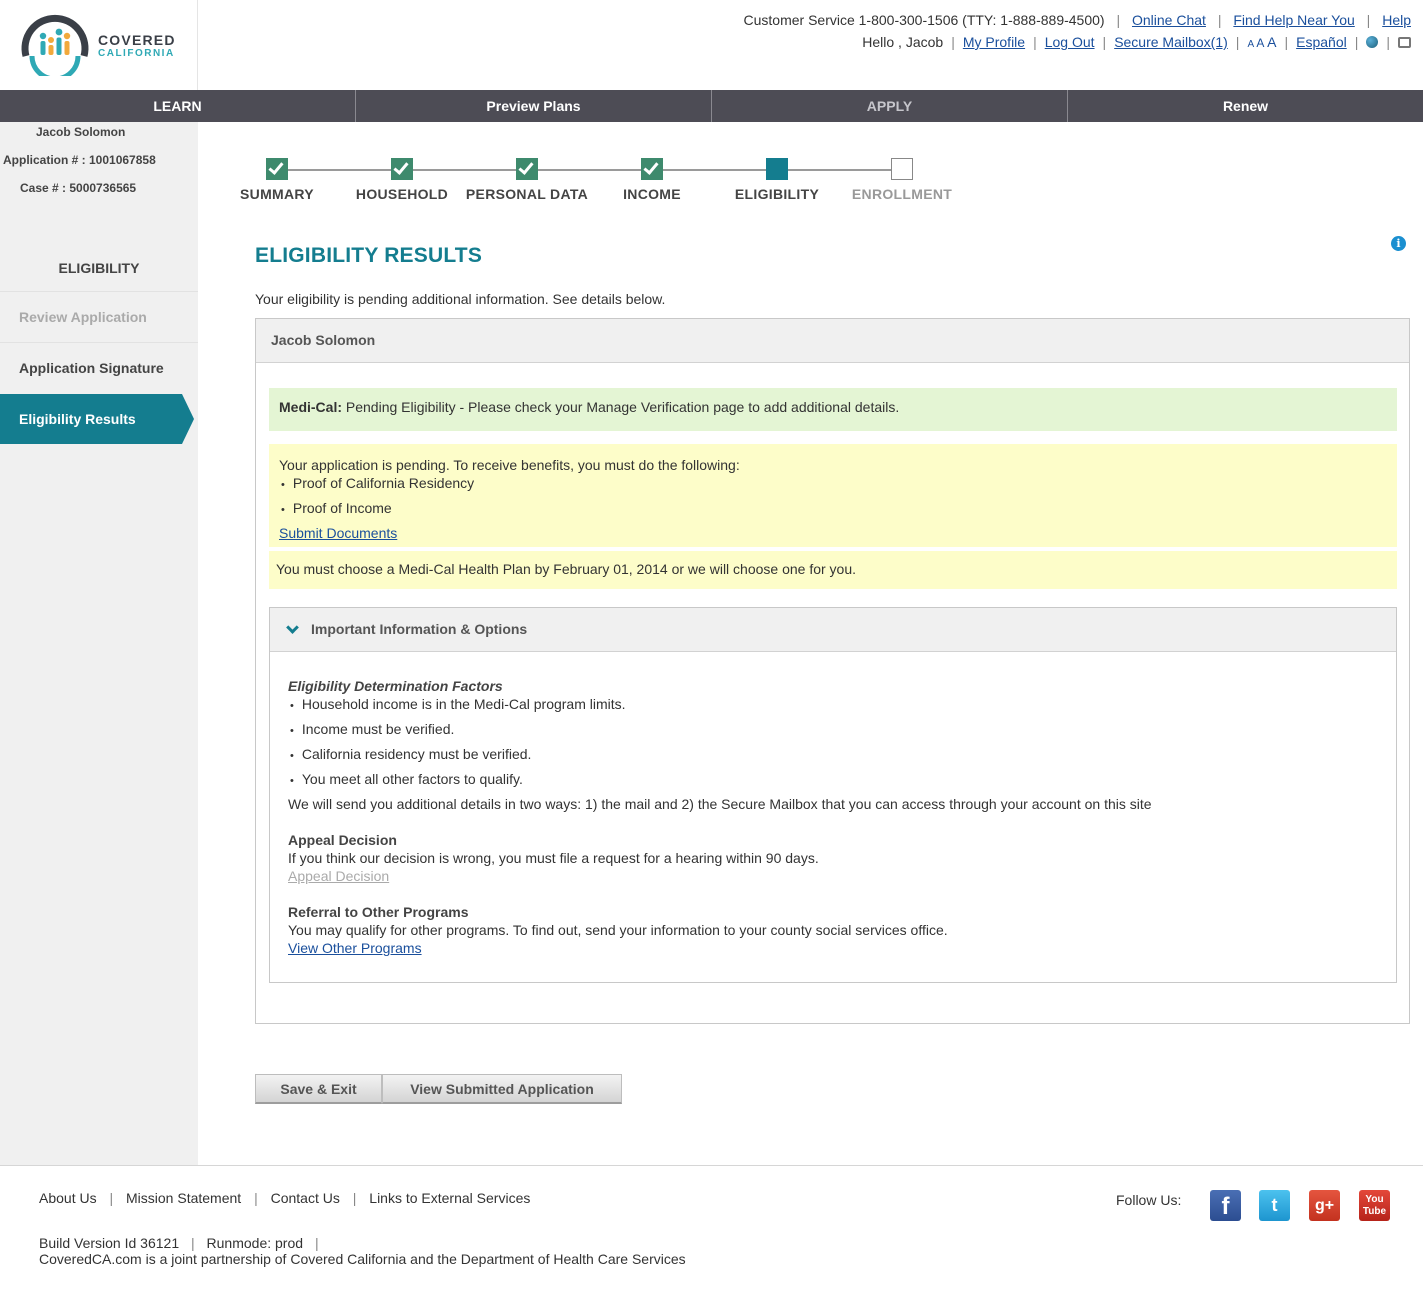 The height and width of the screenshot is (1291, 1423). I want to click on logo: COVERED CALIFORNIA, so click(99, 45).